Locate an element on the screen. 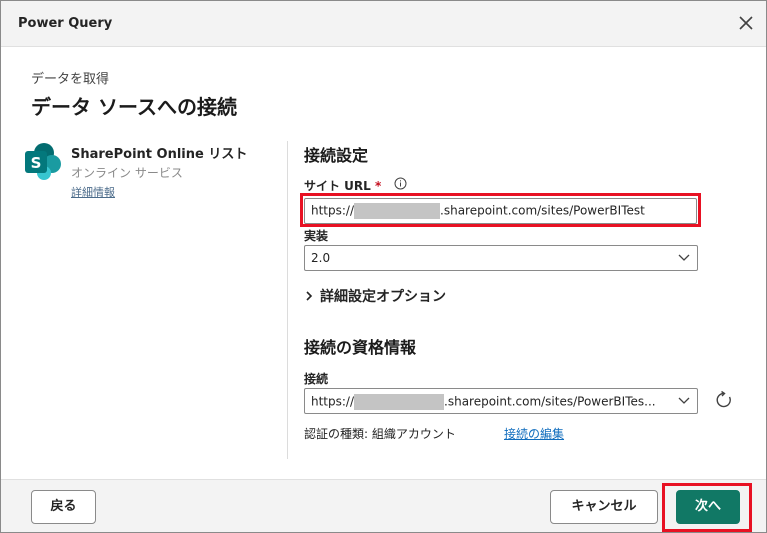 The width and height of the screenshot is (767, 533). implementation-select: 2.0 is located at coordinates (501, 258).